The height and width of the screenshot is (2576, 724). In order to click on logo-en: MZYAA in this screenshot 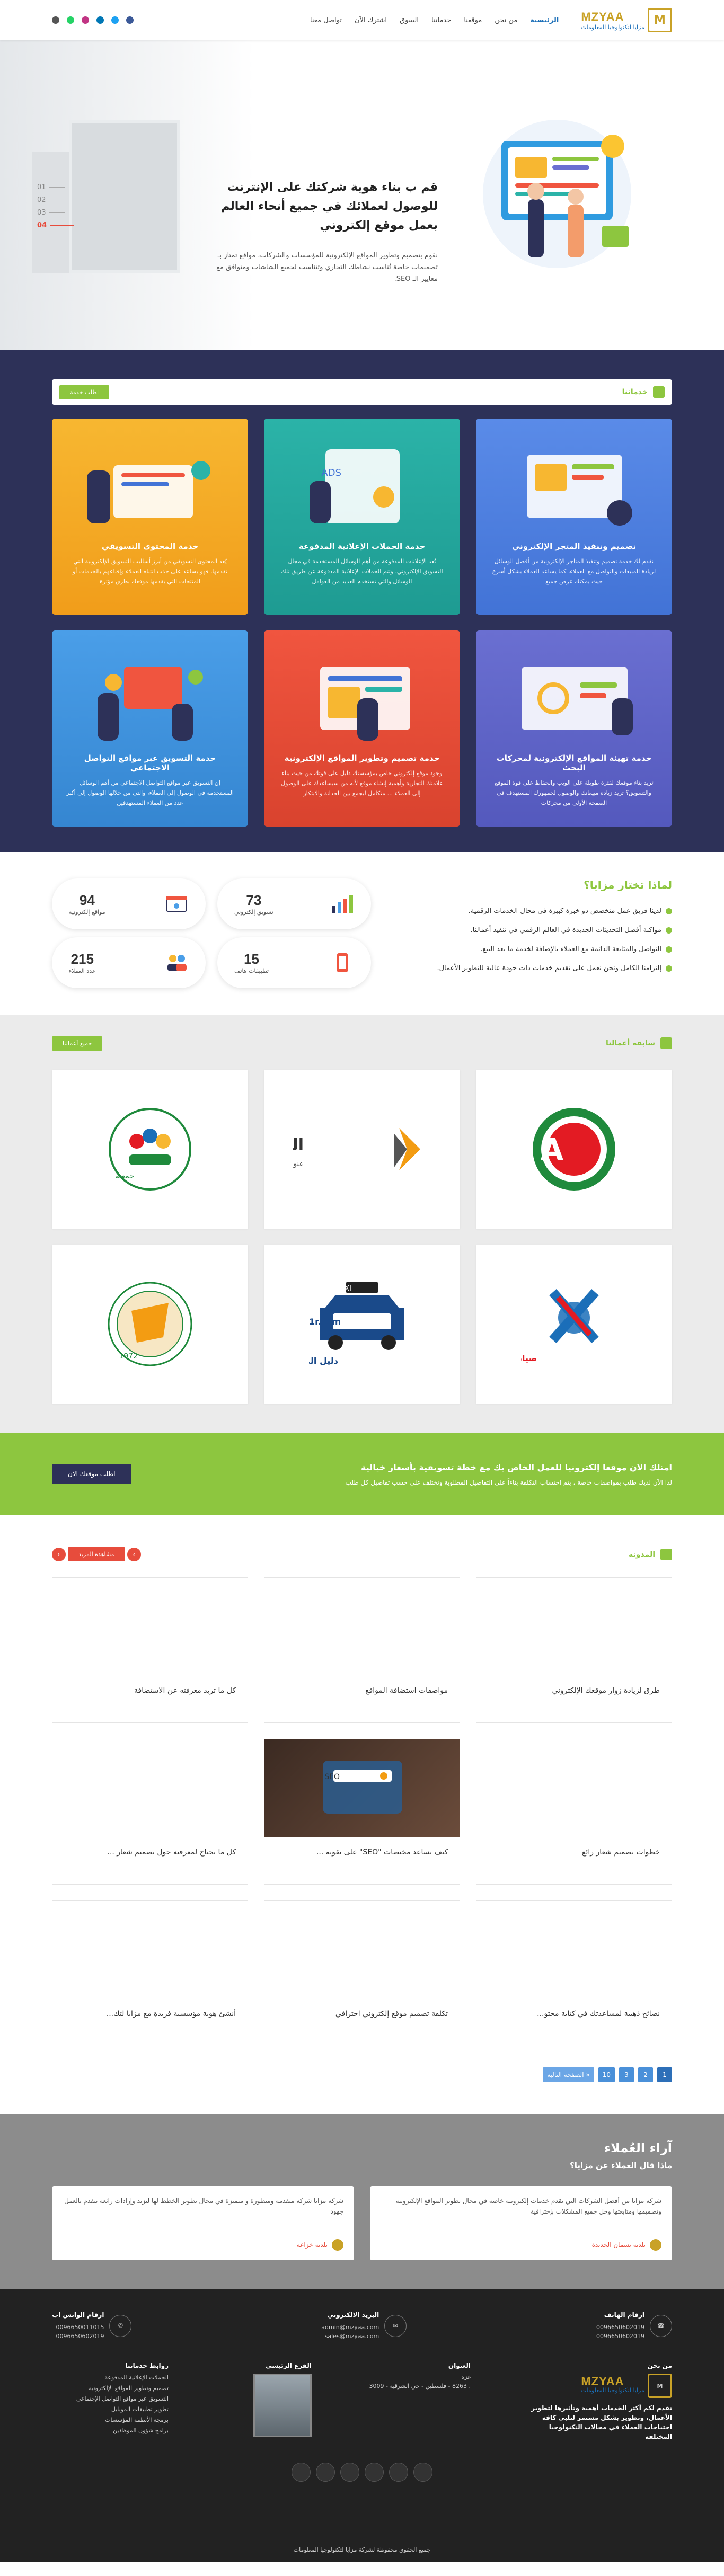, I will do `click(602, 17)`.